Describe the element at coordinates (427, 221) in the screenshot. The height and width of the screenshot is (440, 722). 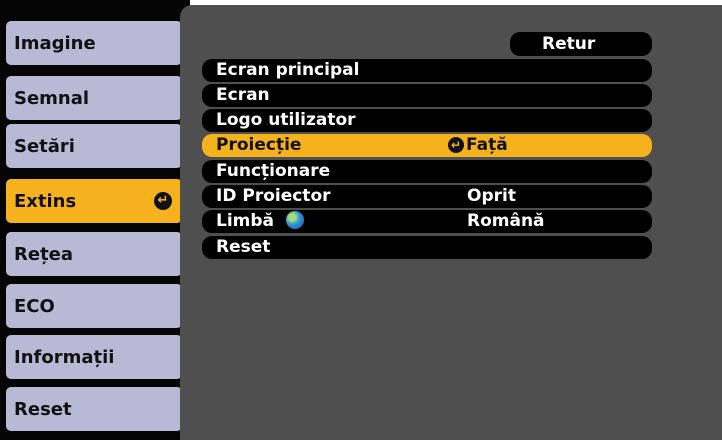
I see `menu-item-limba: Limbă Română` at that location.